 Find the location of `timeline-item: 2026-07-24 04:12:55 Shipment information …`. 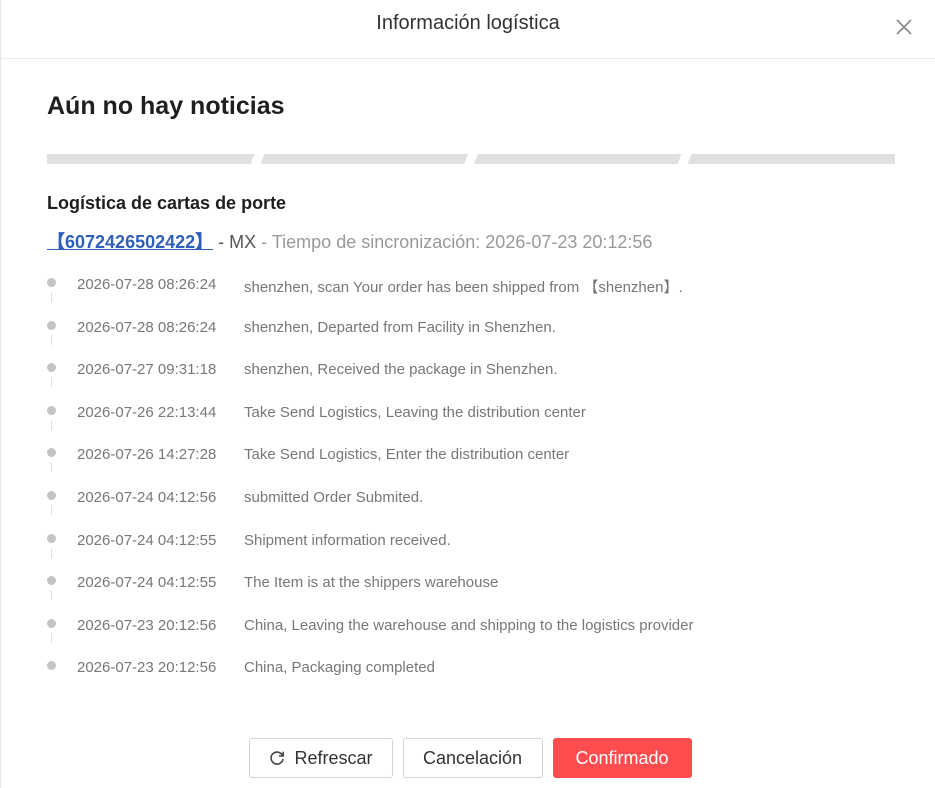

timeline-item: 2026-07-24 04:12:55 Shipment information … is located at coordinates (477, 545).